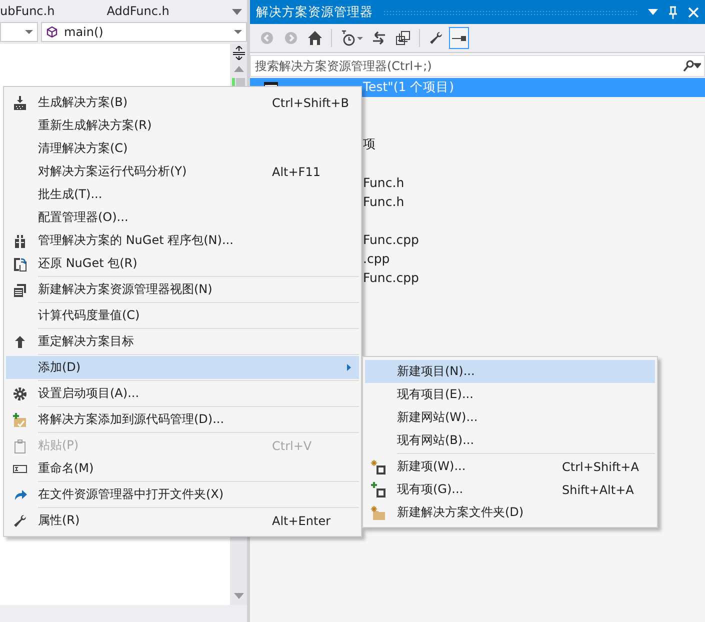 Image resolution: width=705 pixels, height=622 pixels. I want to click on menu-item: 新建解决方案文件夹(D), so click(510, 512).